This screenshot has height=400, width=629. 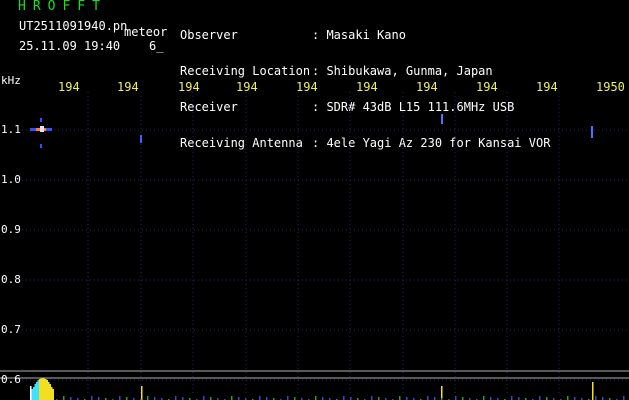 What do you see at coordinates (11, 229) in the screenshot?
I see `y-tick-label: 0.9` at bounding box center [11, 229].